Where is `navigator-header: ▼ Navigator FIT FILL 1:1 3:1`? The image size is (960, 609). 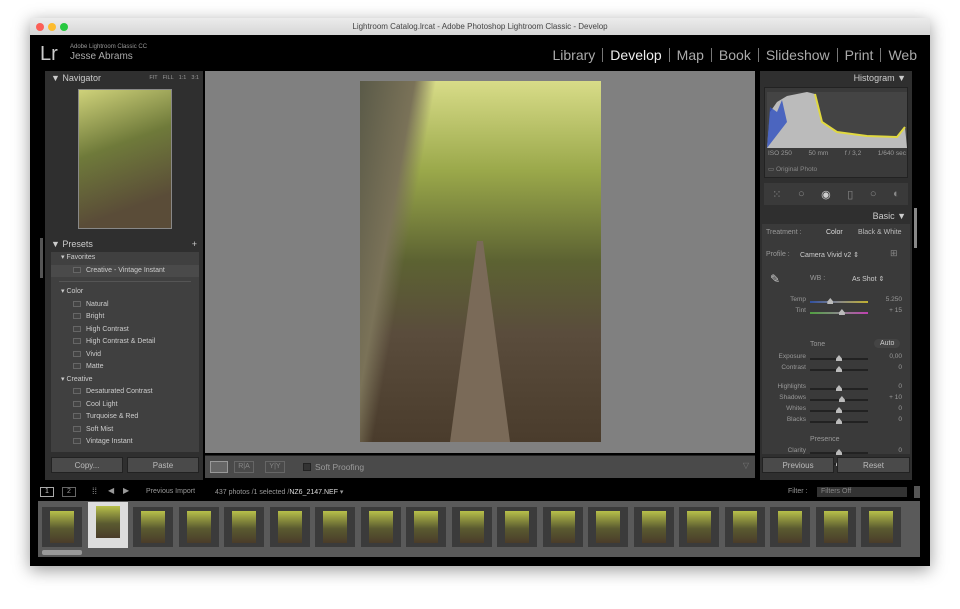 navigator-header: ▼ Navigator FIT FILL 1:1 3:1 is located at coordinates (124, 78).